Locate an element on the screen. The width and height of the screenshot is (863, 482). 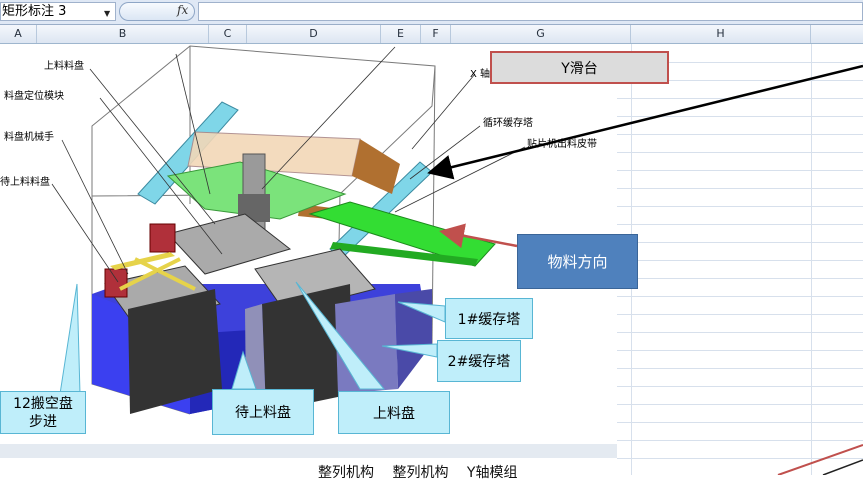
insert-function-icon: fx is located at coordinates (182, 10).